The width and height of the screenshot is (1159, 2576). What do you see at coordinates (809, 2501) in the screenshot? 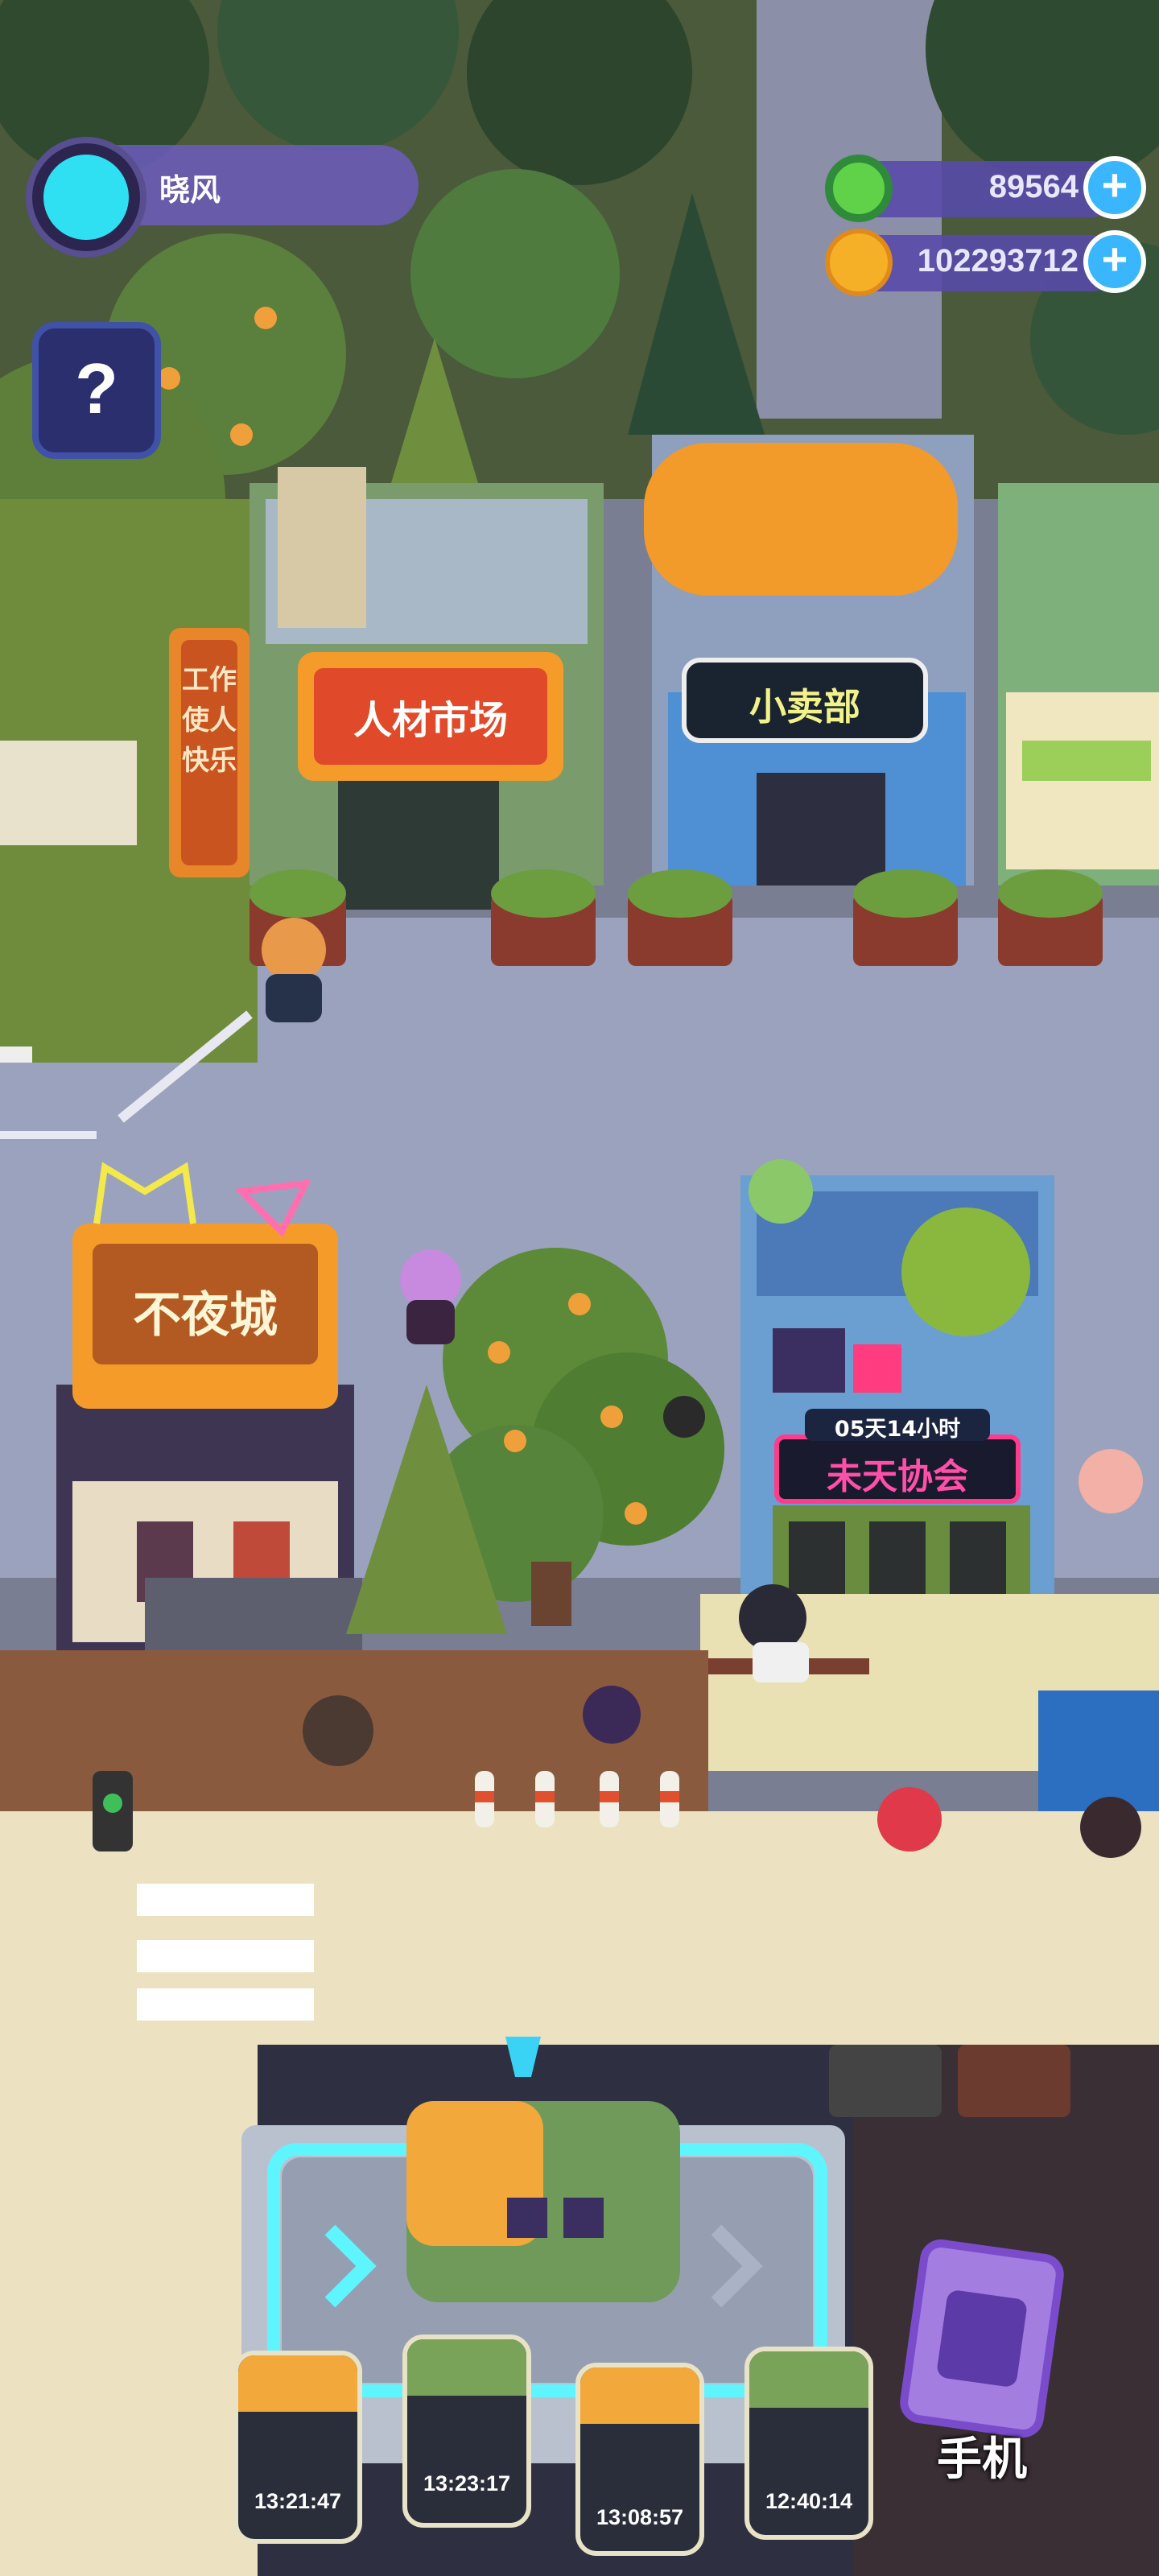
I see `vehicle-slot-timer: 12:40:14` at bounding box center [809, 2501].